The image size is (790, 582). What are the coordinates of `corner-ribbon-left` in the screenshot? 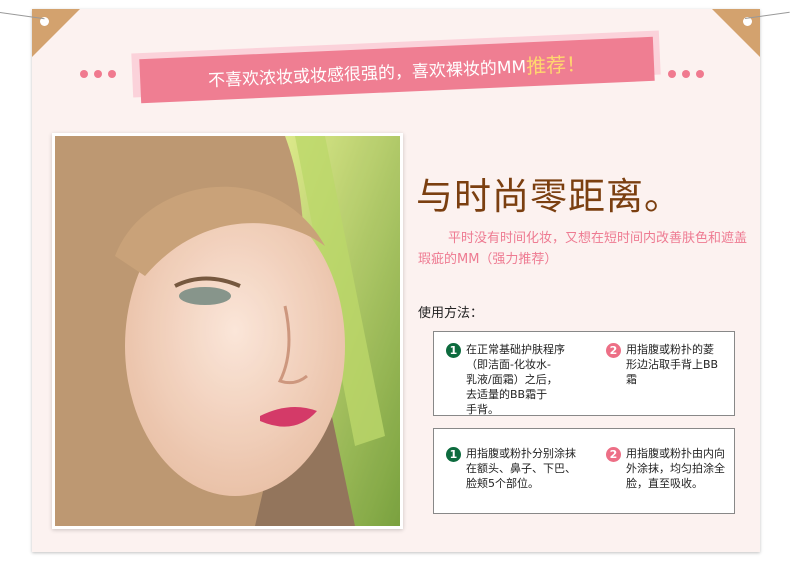 It's located at (56, 33).